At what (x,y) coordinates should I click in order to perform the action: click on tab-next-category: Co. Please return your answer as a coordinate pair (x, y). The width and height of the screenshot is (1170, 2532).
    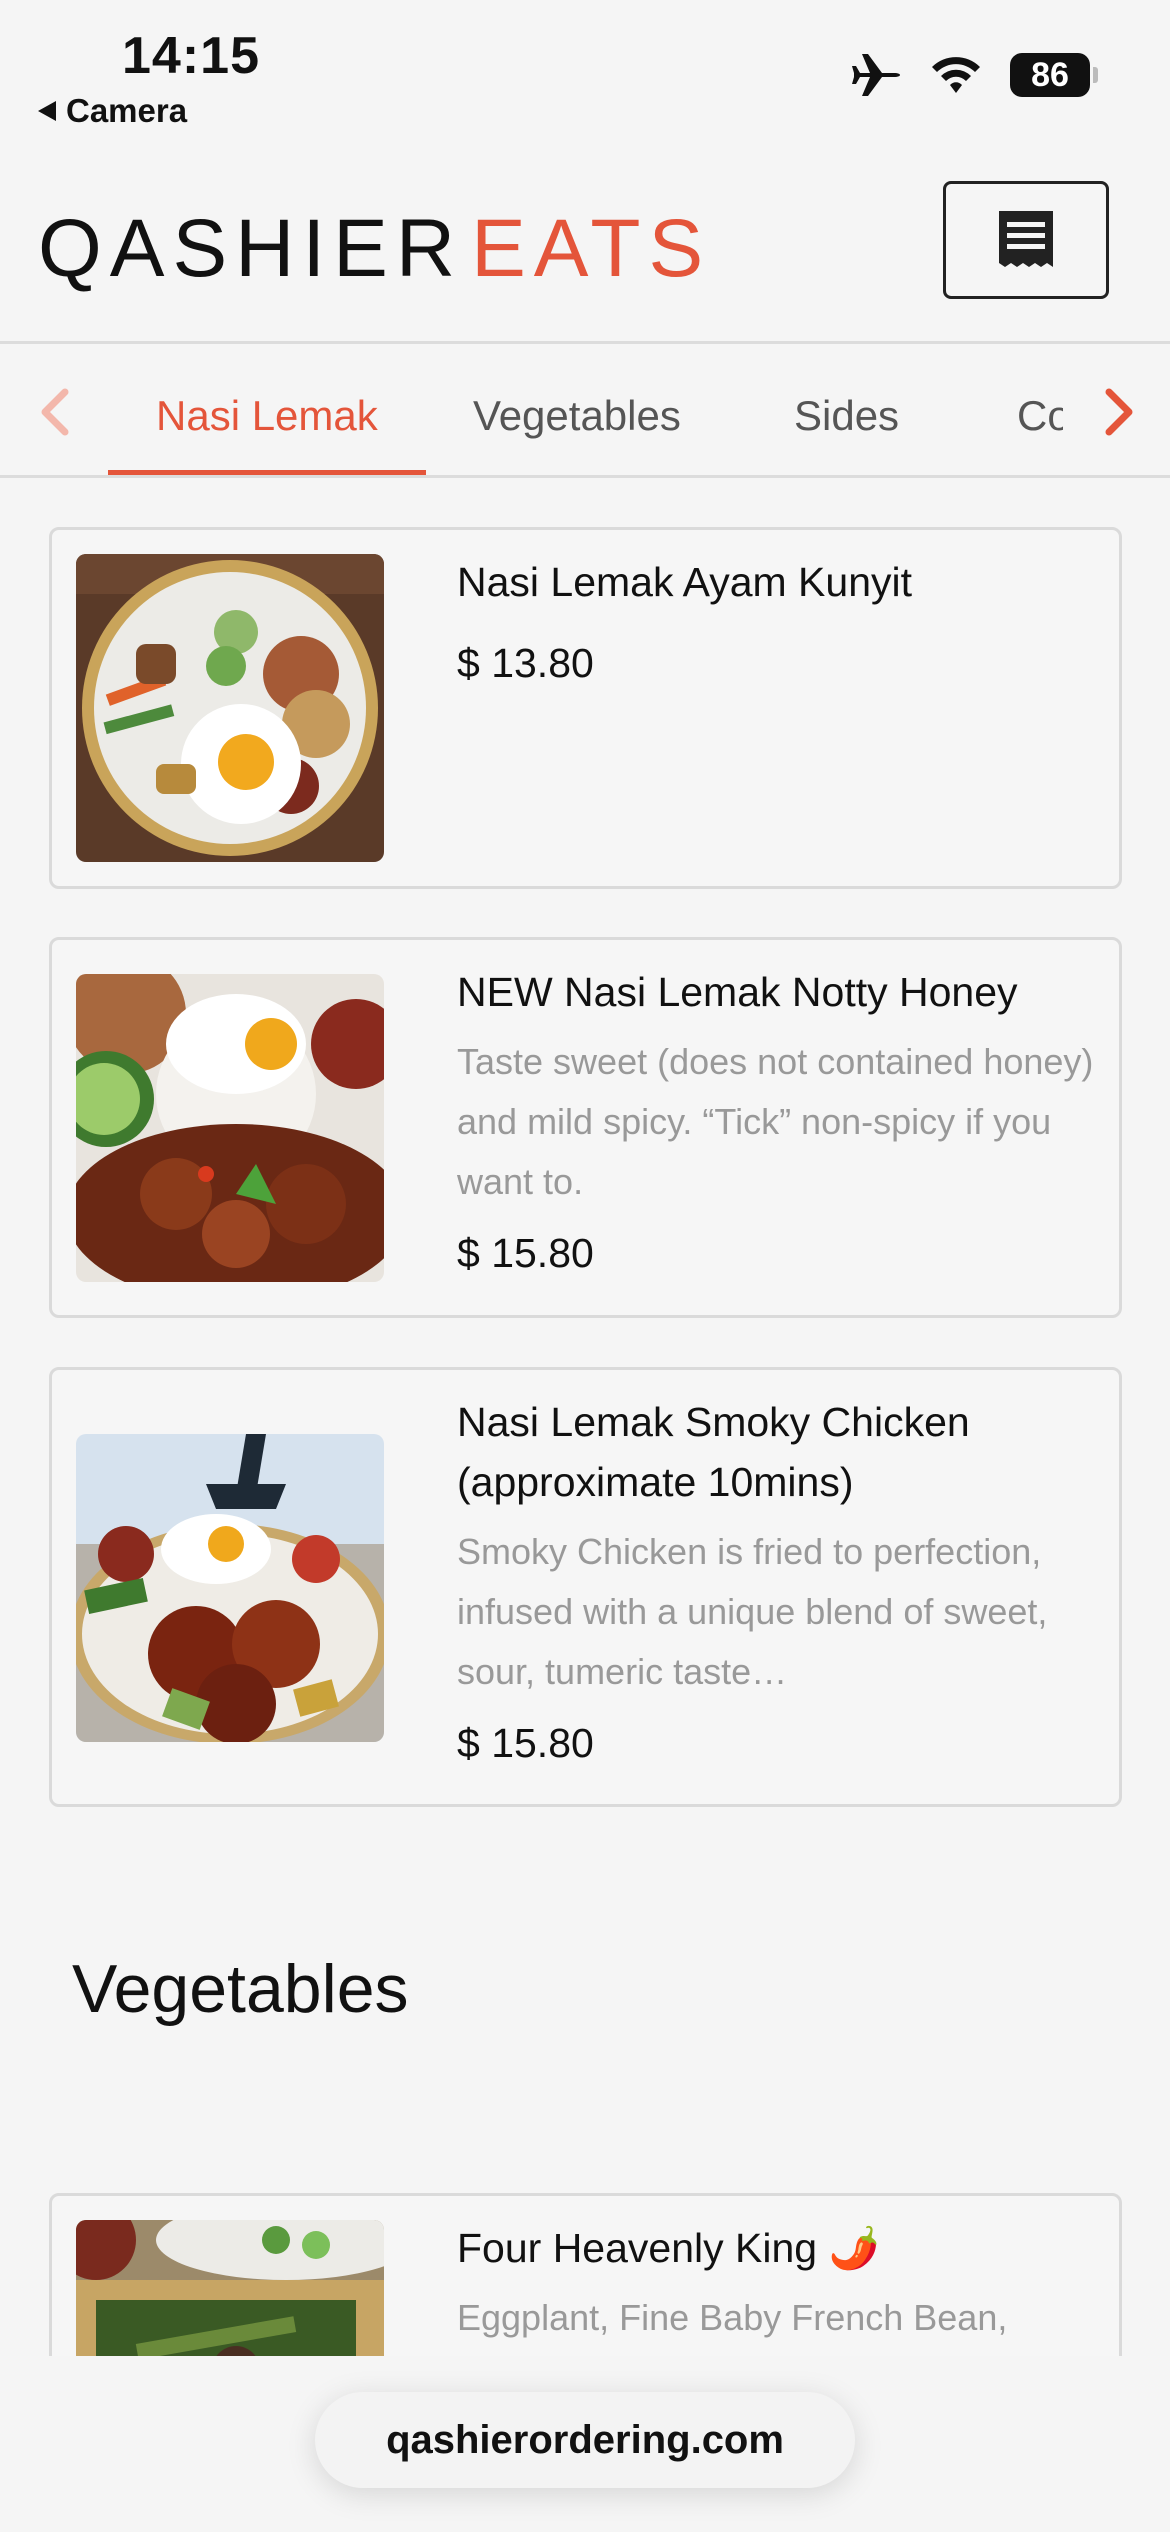
    Looking at the image, I should click on (1040, 416).